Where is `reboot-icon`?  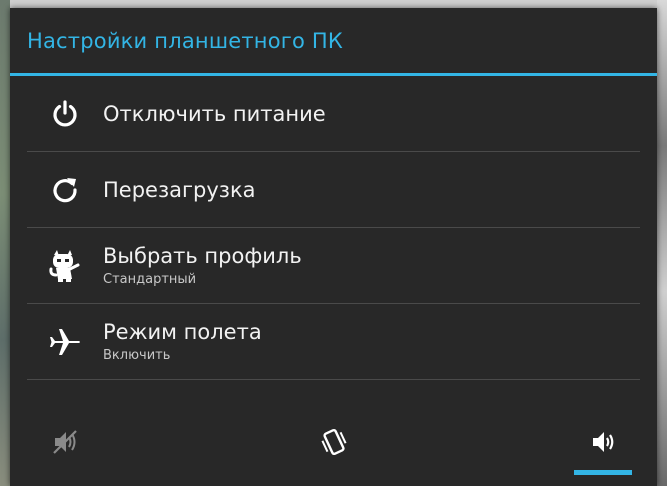 reboot-icon is located at coordinates (65, 190).